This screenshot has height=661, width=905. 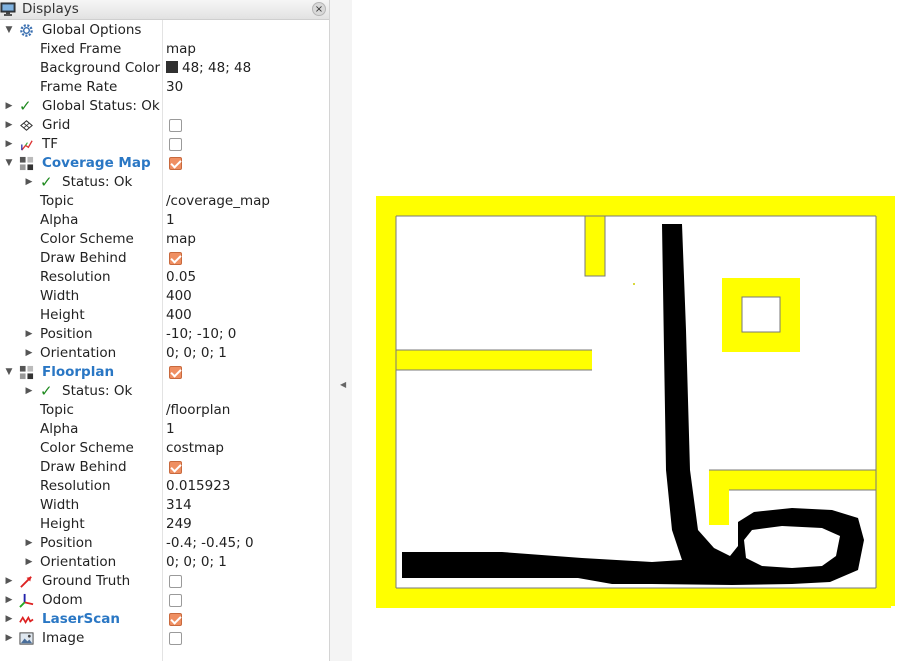 What do you see at coordinates (164, 505) in the screenshot?
I see `property-width: Width 314` at bounding box center [164, 505].